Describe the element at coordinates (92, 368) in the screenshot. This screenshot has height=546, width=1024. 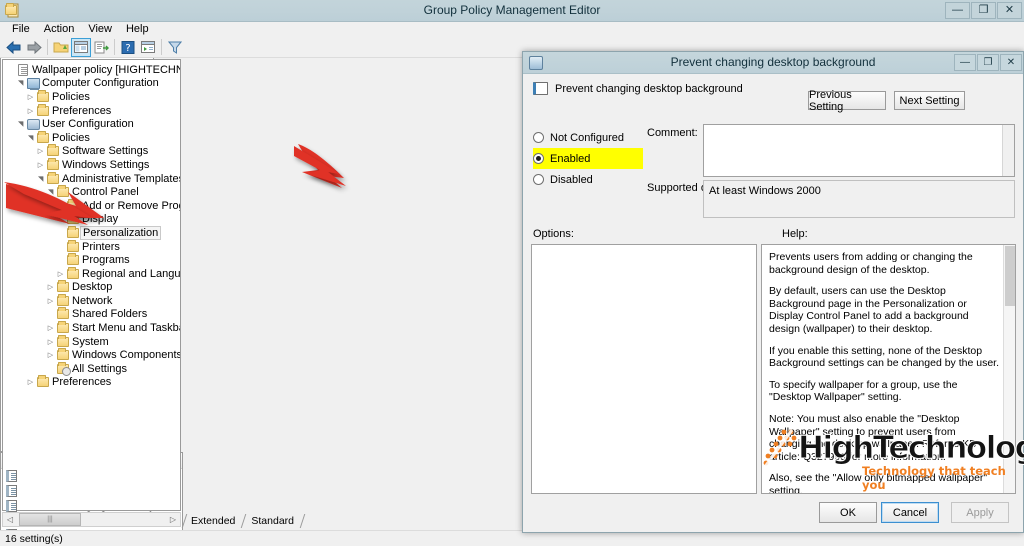
I see `tree-item: All Settings` at that location.